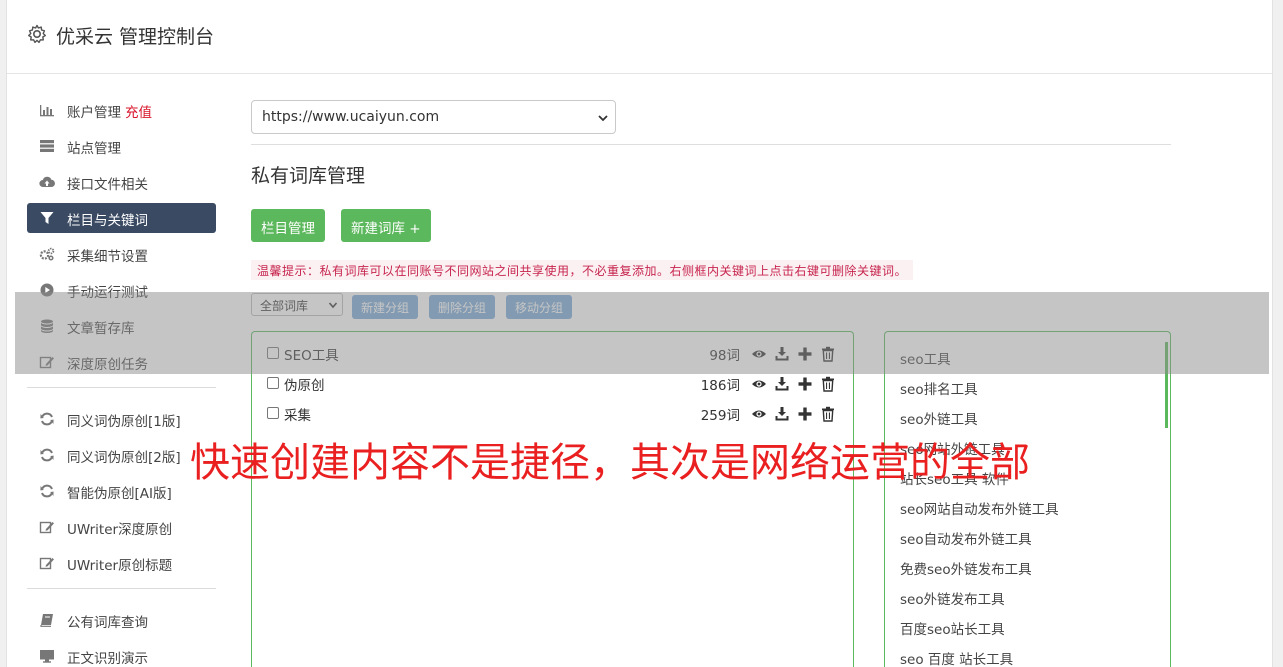 This screenshot has width=1283, height=667. I want to click on sidebar-item-uwriter-deep: UWriter深度原创, so click(121, 527).